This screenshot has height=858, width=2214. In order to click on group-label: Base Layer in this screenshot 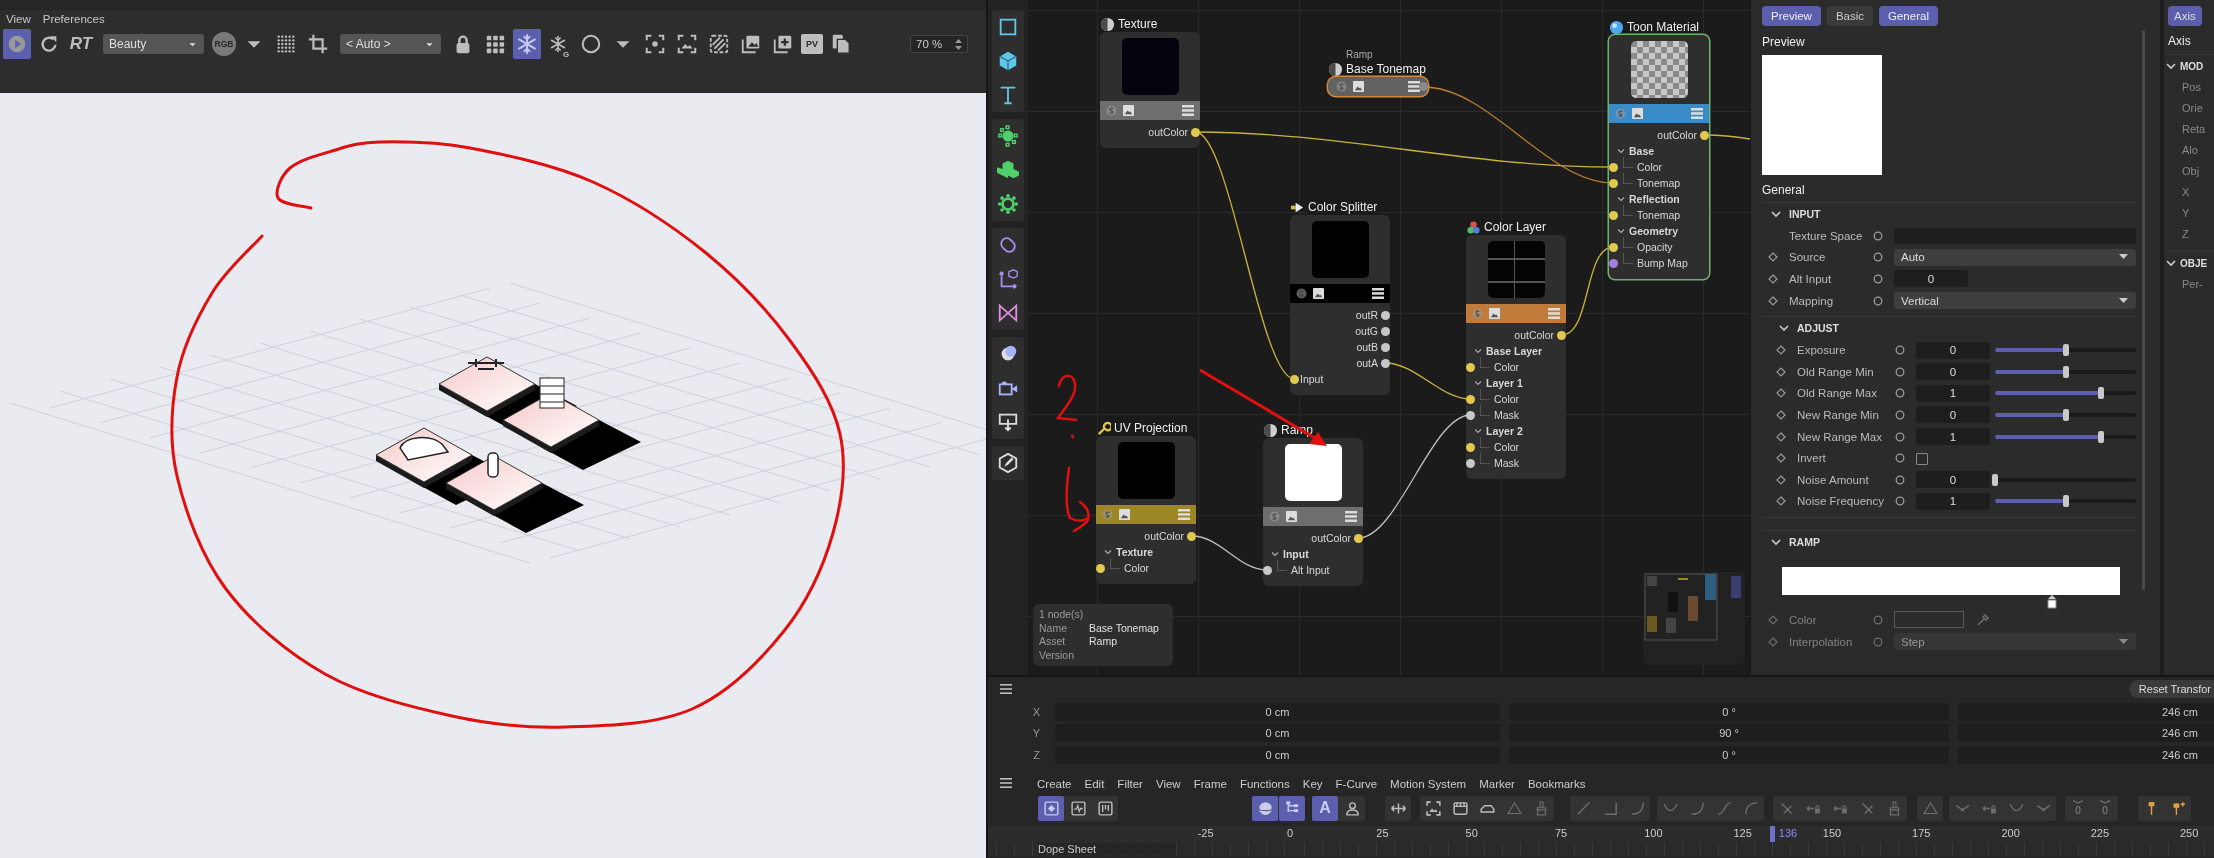, I will do `click(1514, 351)`.